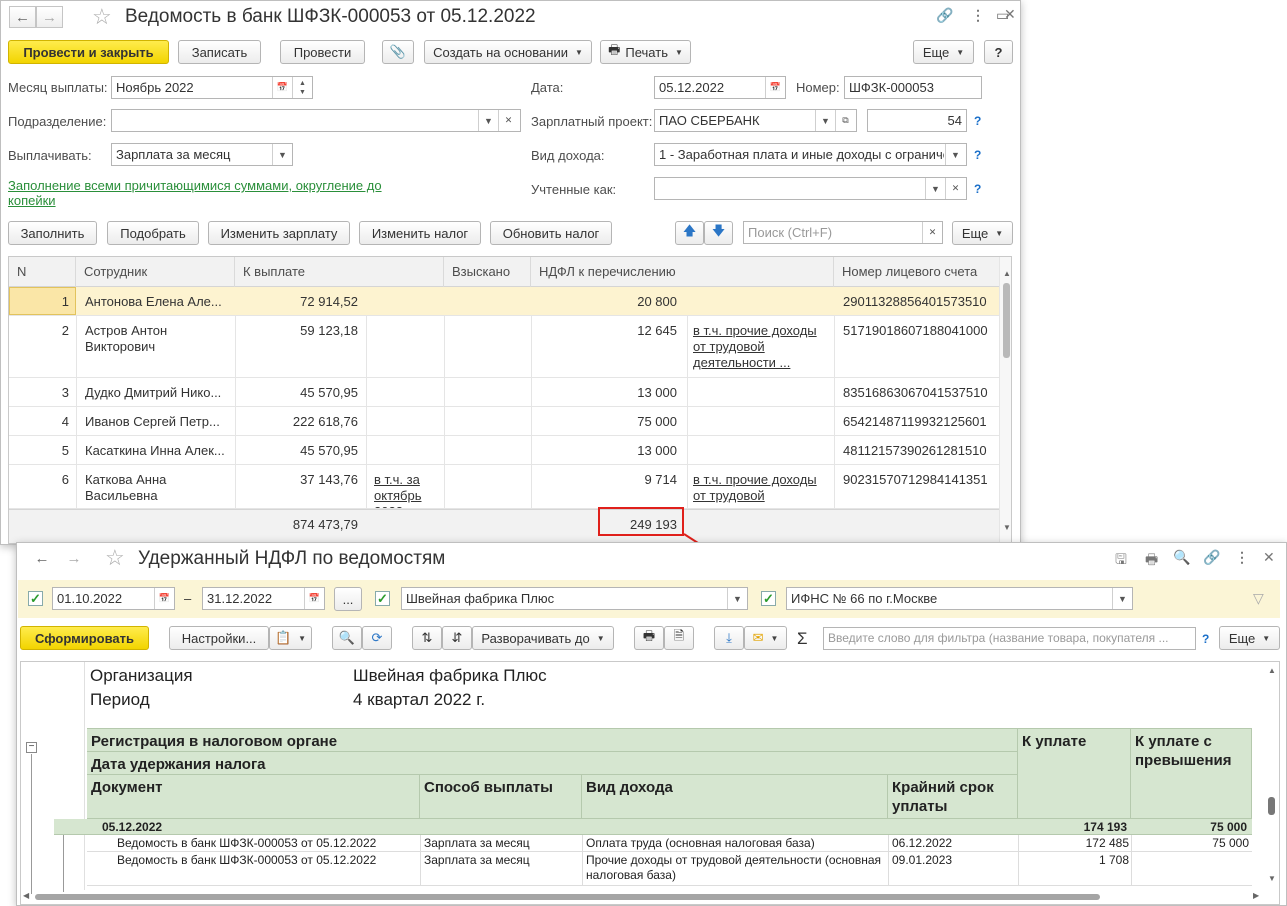 The height and width of the screenshot is (906, 1287). What do you see at coordinates (1205, 639) in the screenshot?
I see `help-icon: ?` at bounding box center [1205, 639].